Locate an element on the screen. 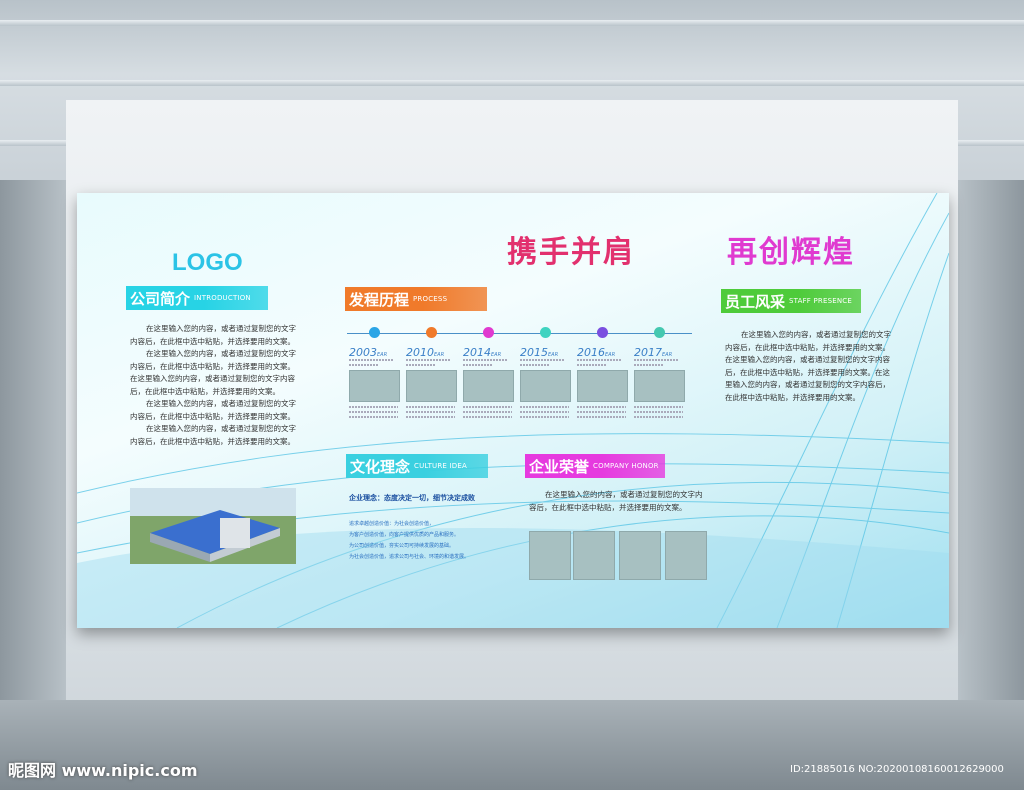 The height and width of the screenshot is (790, 1024). culture-section-header: 文化理念 CULTURE IDEA is located at coordinates (417, 466).